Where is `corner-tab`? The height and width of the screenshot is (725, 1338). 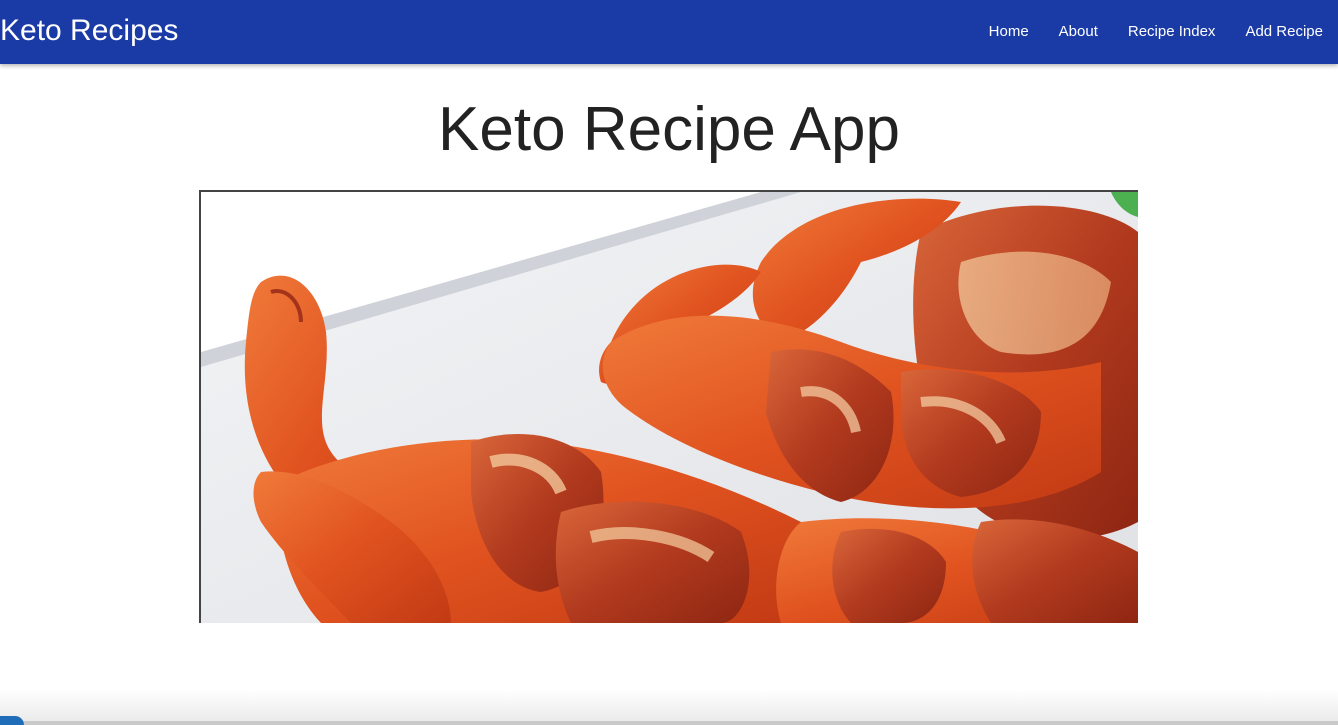 corner-tab is located at coordinates (12, 720).